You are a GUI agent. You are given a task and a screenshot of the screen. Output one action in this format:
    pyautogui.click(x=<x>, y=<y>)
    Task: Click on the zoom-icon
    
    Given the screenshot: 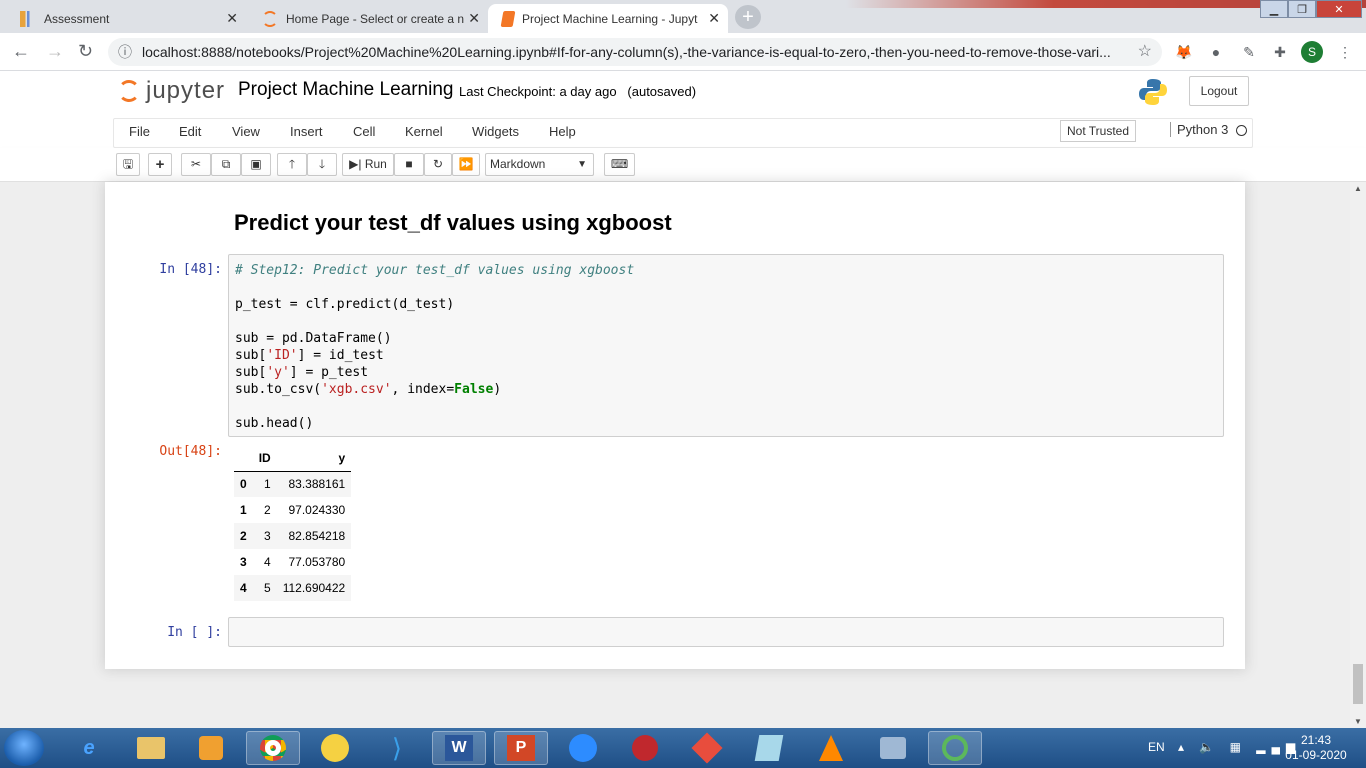 What is the action you would take?
    pyautogui.click(x=583, y=748)
    